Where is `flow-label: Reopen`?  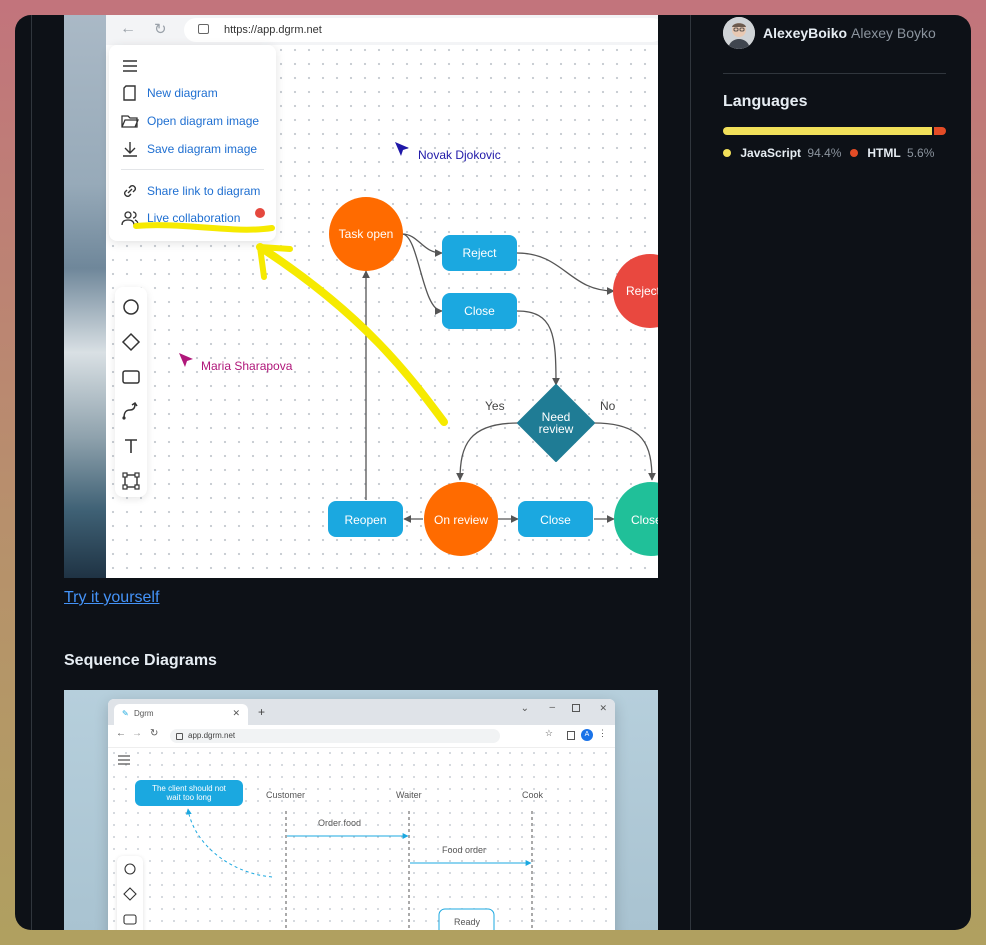 flow-label: Reopen is located at coordinates (365, 520).